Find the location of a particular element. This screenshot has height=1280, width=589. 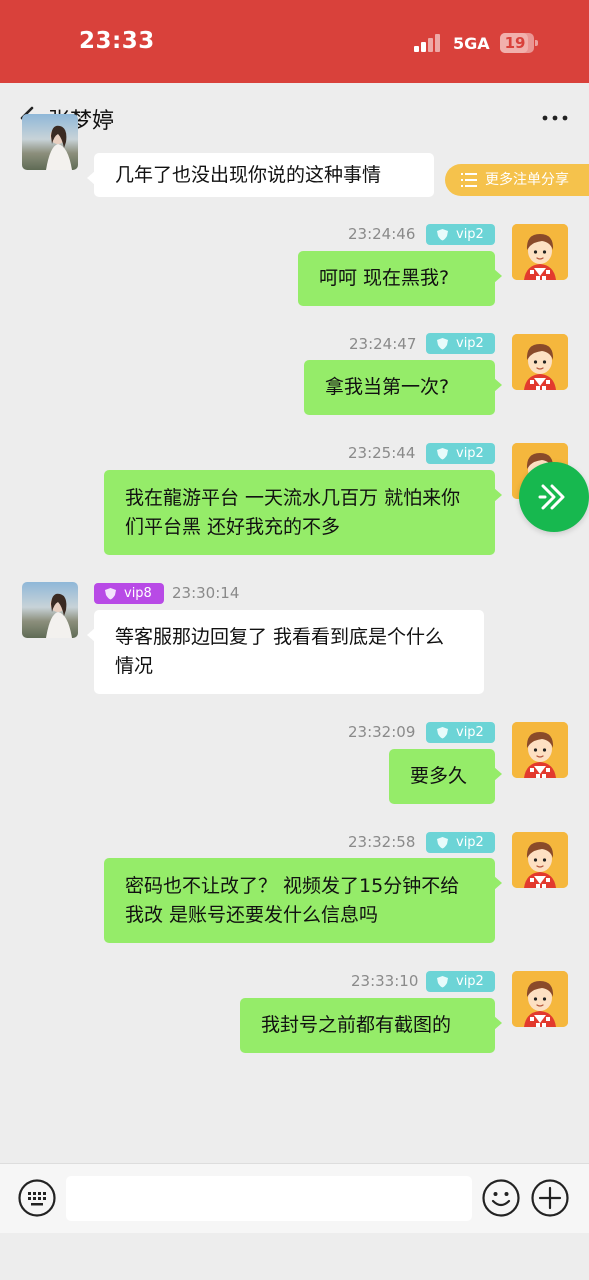

message-input is located at coordinates (269, 1198).